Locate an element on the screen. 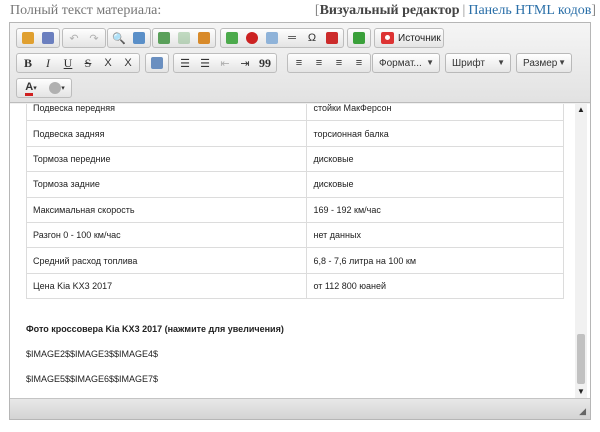 The height and width of the screenshot is (432, 600). images-line-1: $IMAGE2$$IMAGE3$$IMAGE4$ is located at coordinates (92, 354).